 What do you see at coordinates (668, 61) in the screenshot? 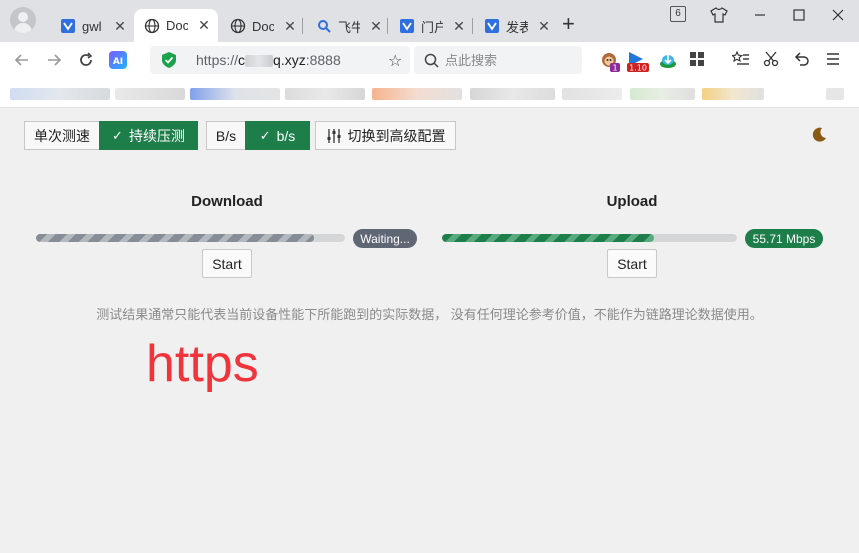
I see `download-manager-icon` at bounding box center [668, 61].